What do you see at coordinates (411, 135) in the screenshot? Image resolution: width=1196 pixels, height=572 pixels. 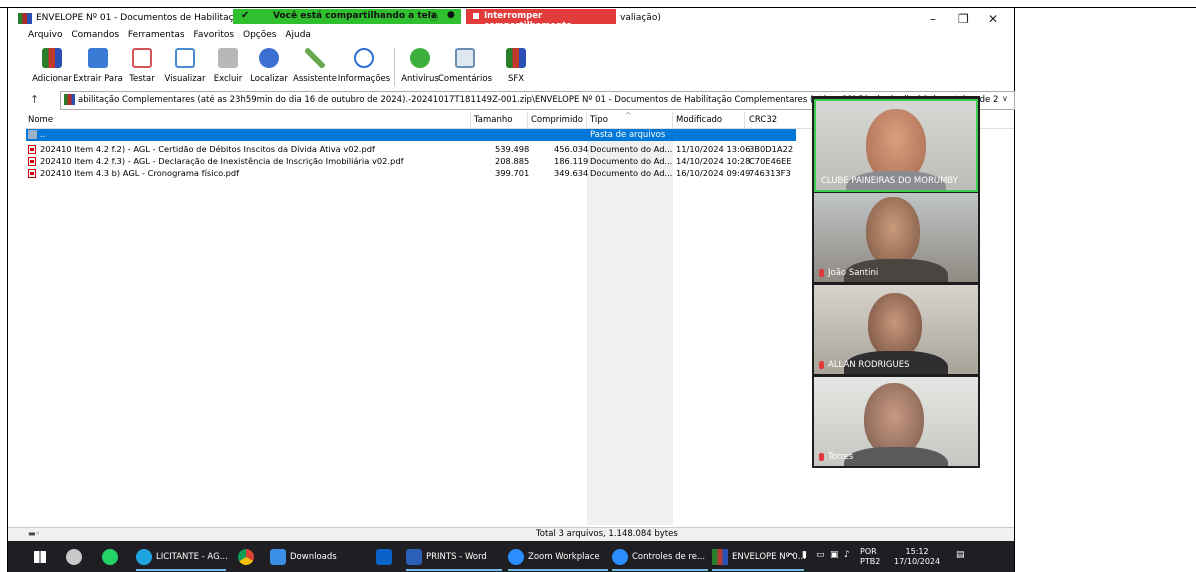 I see `parent-folder-row` at bounding box center [411, 135].